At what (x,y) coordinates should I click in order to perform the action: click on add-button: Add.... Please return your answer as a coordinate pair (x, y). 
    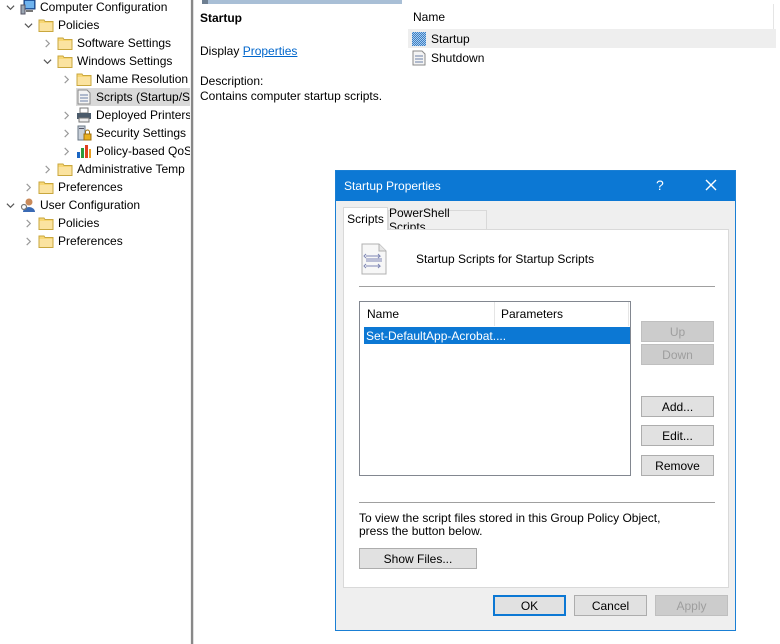
    Looking at the image, I should click on (677, 406).